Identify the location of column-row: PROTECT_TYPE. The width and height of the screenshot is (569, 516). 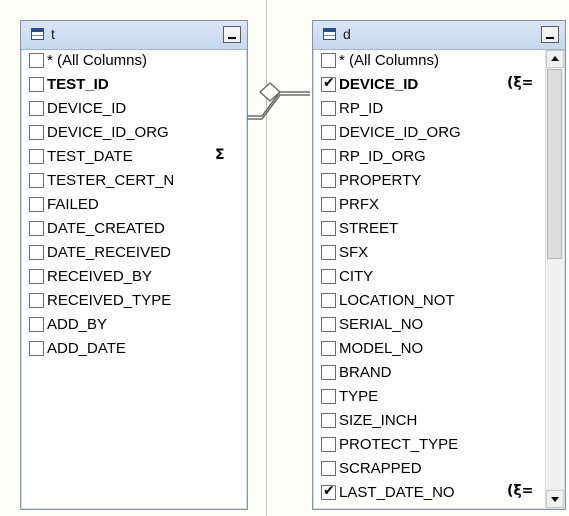
(429, 446).